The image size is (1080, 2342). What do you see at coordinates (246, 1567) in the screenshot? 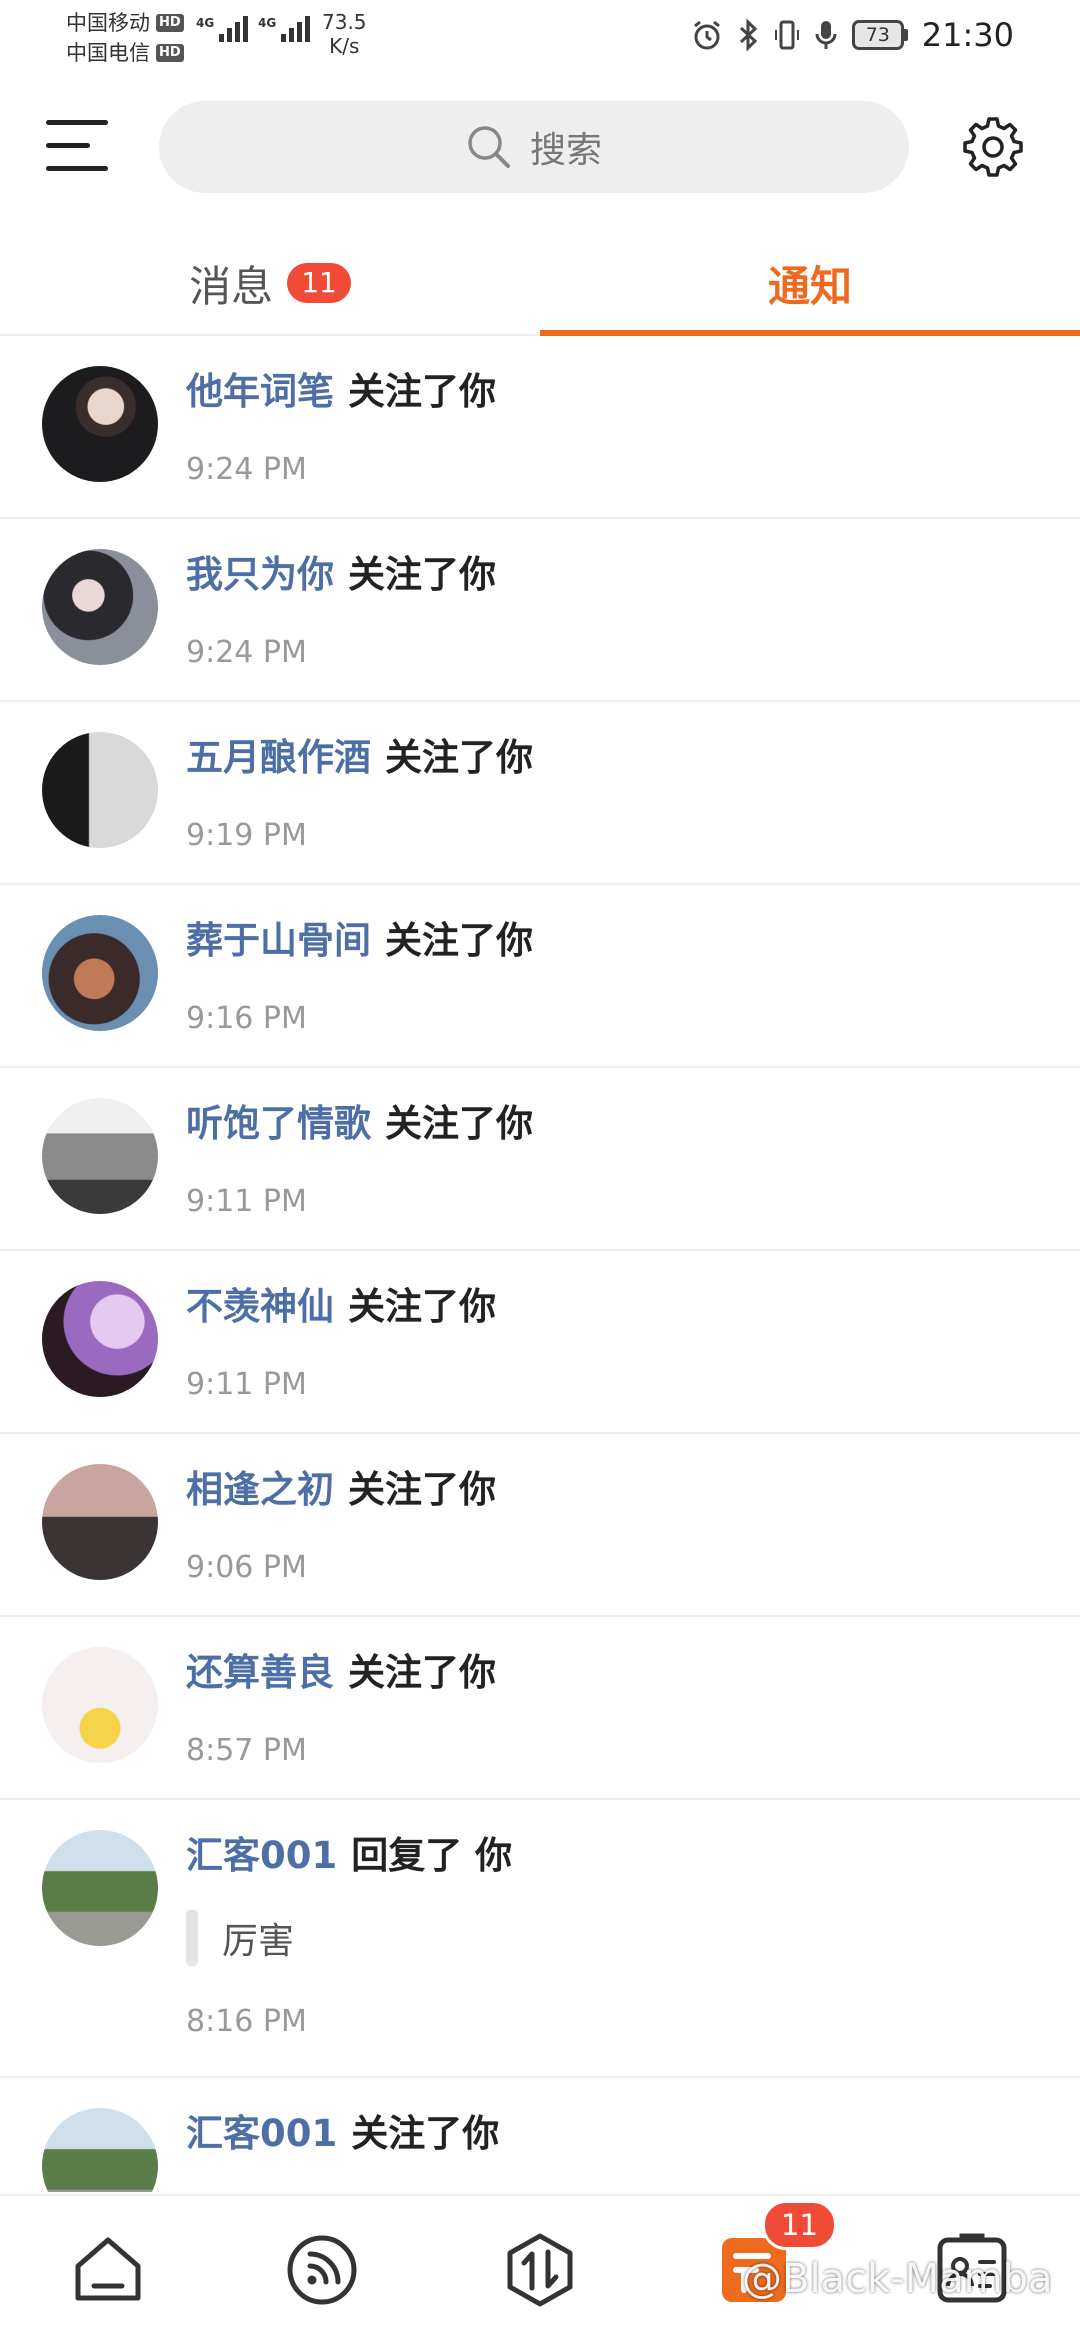
I see `timestamp: 9:06 PM` at bounding box center [246, 1567].